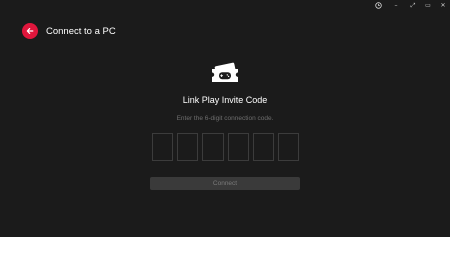 The width and height of the screenshot is (450, 253). What do you see at coordinates (225, 5) in the screenshot?
I see `title-bar: – ⤢ ▭ ✕` at bounding box center [225, 5].